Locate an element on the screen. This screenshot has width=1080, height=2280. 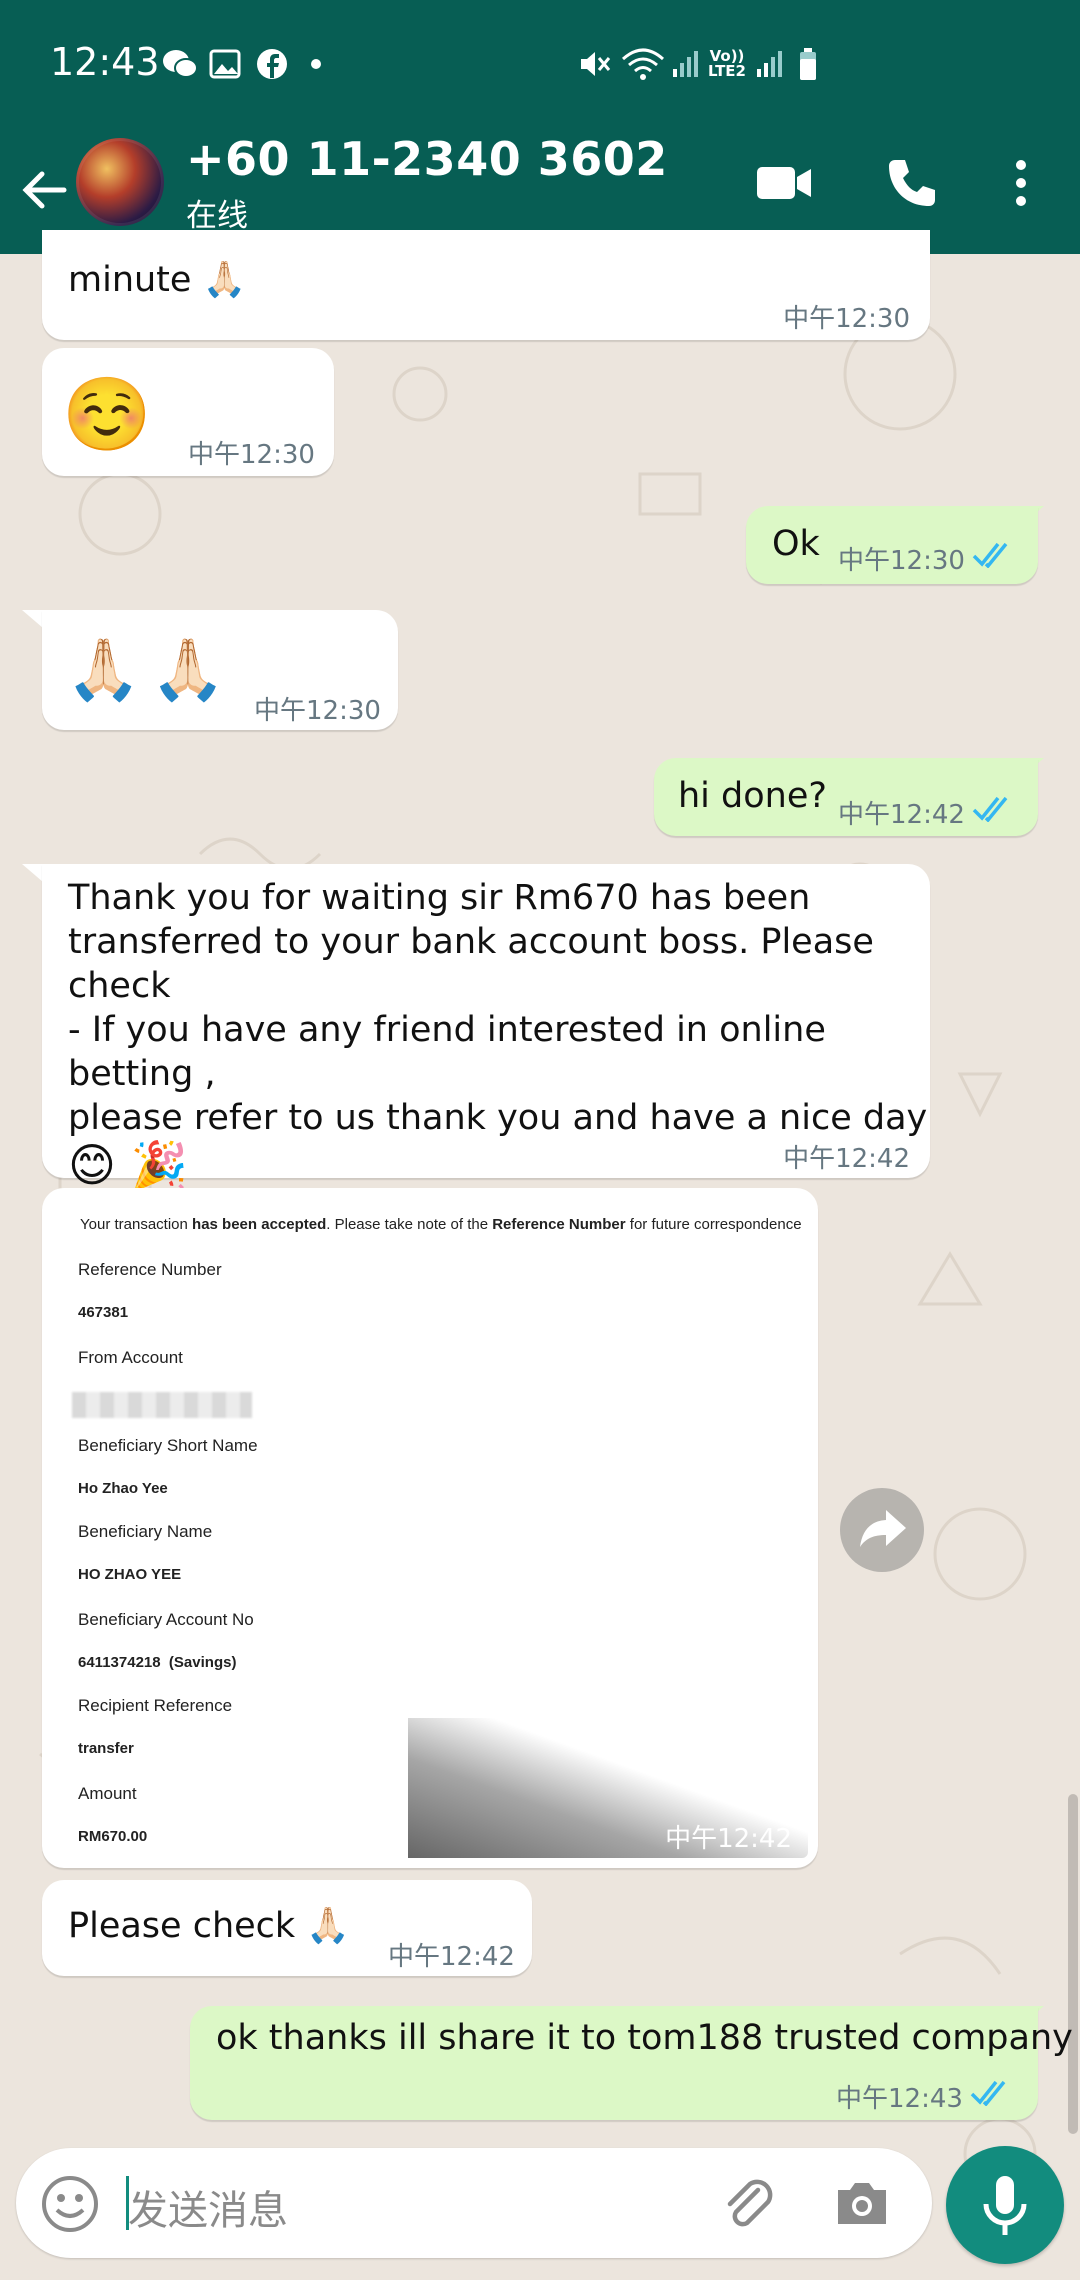
amount: RM670.00 is located at coordinates (113, 1836).